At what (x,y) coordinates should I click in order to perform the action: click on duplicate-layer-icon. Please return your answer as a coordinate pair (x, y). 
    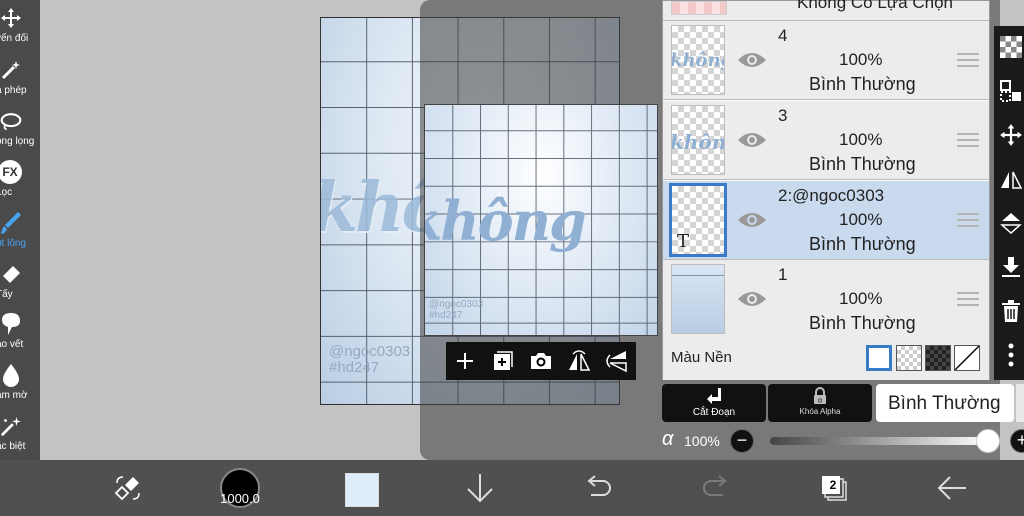
    Looking at the image, I should click on (503, 360).